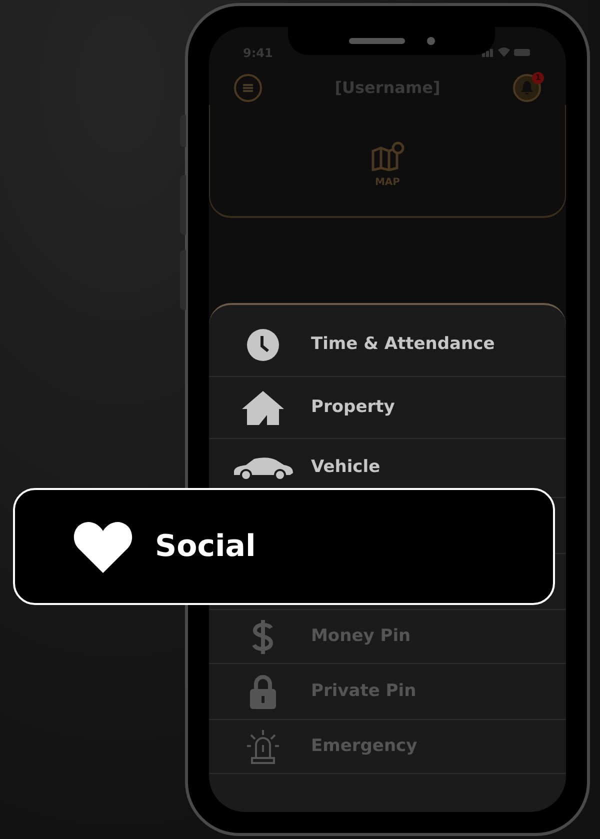 This screenshot has width=600, height=839. What do you see at coordinates (403, 345) in the screenshot?
I see `menu-item: Time & Attendance` at bounding box center [403, 345].